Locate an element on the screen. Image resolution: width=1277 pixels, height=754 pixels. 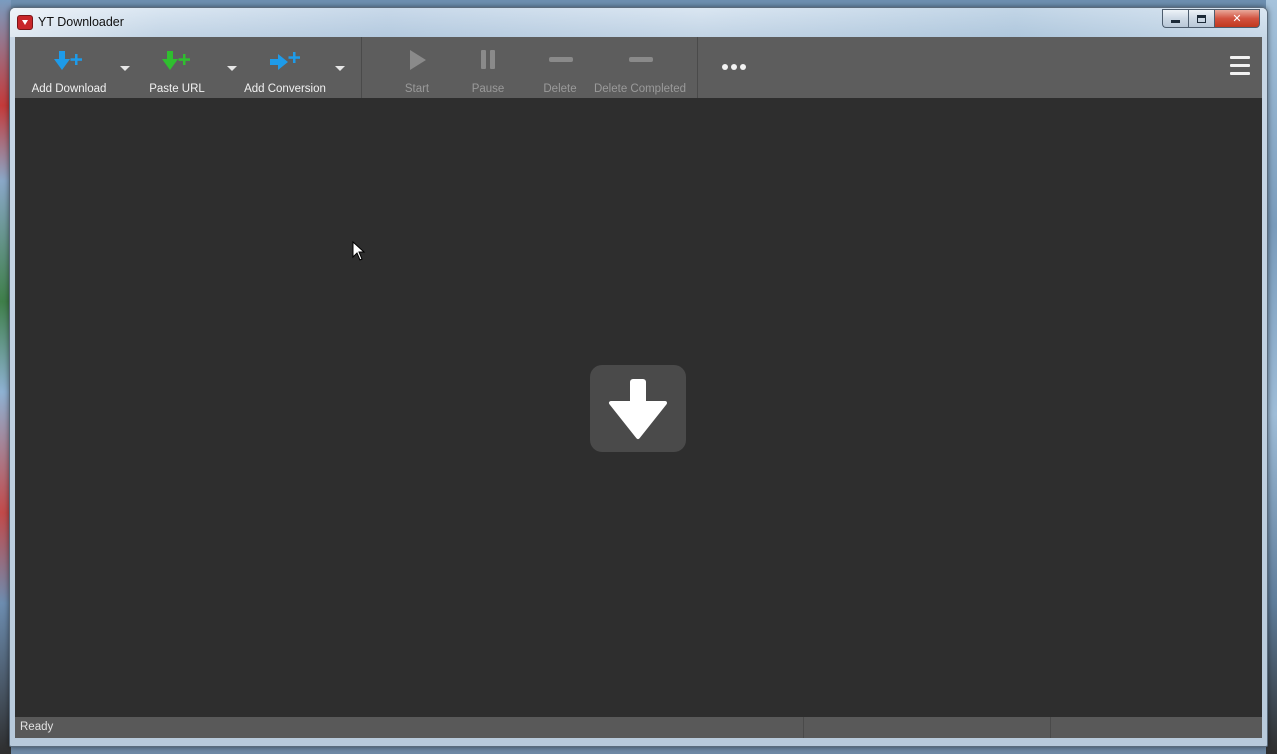
more-dots-icon is located at coordinates (734, 67).